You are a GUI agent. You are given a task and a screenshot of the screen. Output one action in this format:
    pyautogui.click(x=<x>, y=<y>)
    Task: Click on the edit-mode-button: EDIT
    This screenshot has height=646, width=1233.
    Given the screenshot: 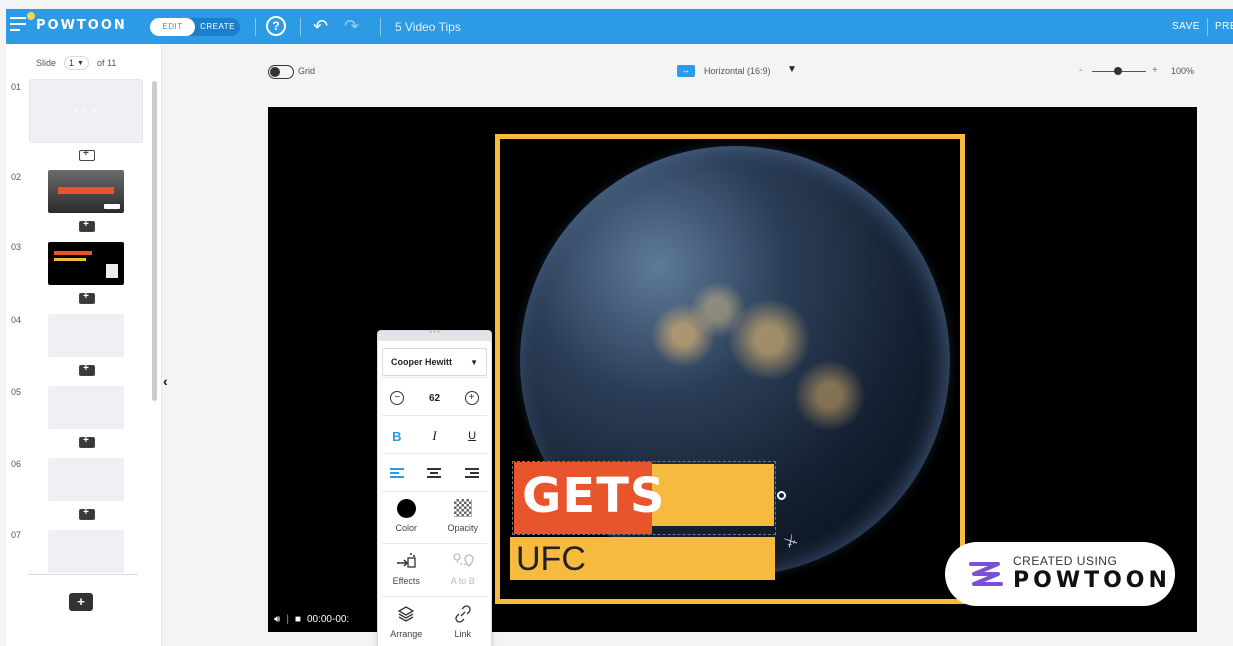 What is the action you would take?
    pyautogui.click(x=172, y=27)
    